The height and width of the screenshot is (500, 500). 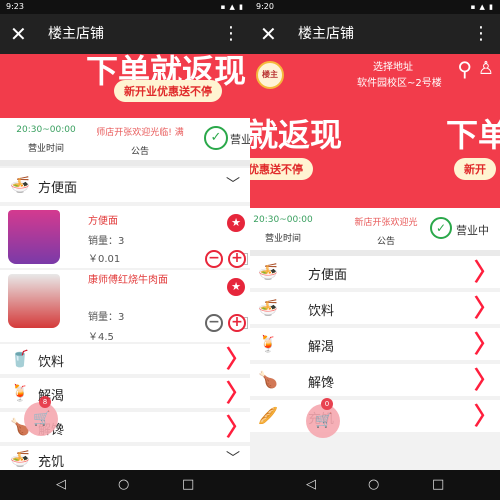 I want to click on banner-pill: 新开业优惠送不停, so click(x=168, y=91).